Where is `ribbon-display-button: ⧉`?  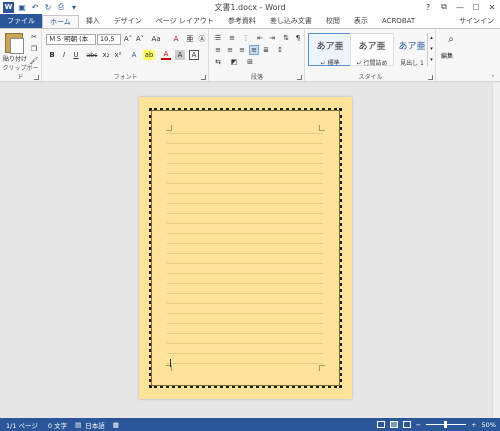
ribbon-display-button: ⧉ is located at coordinates (444, 7).